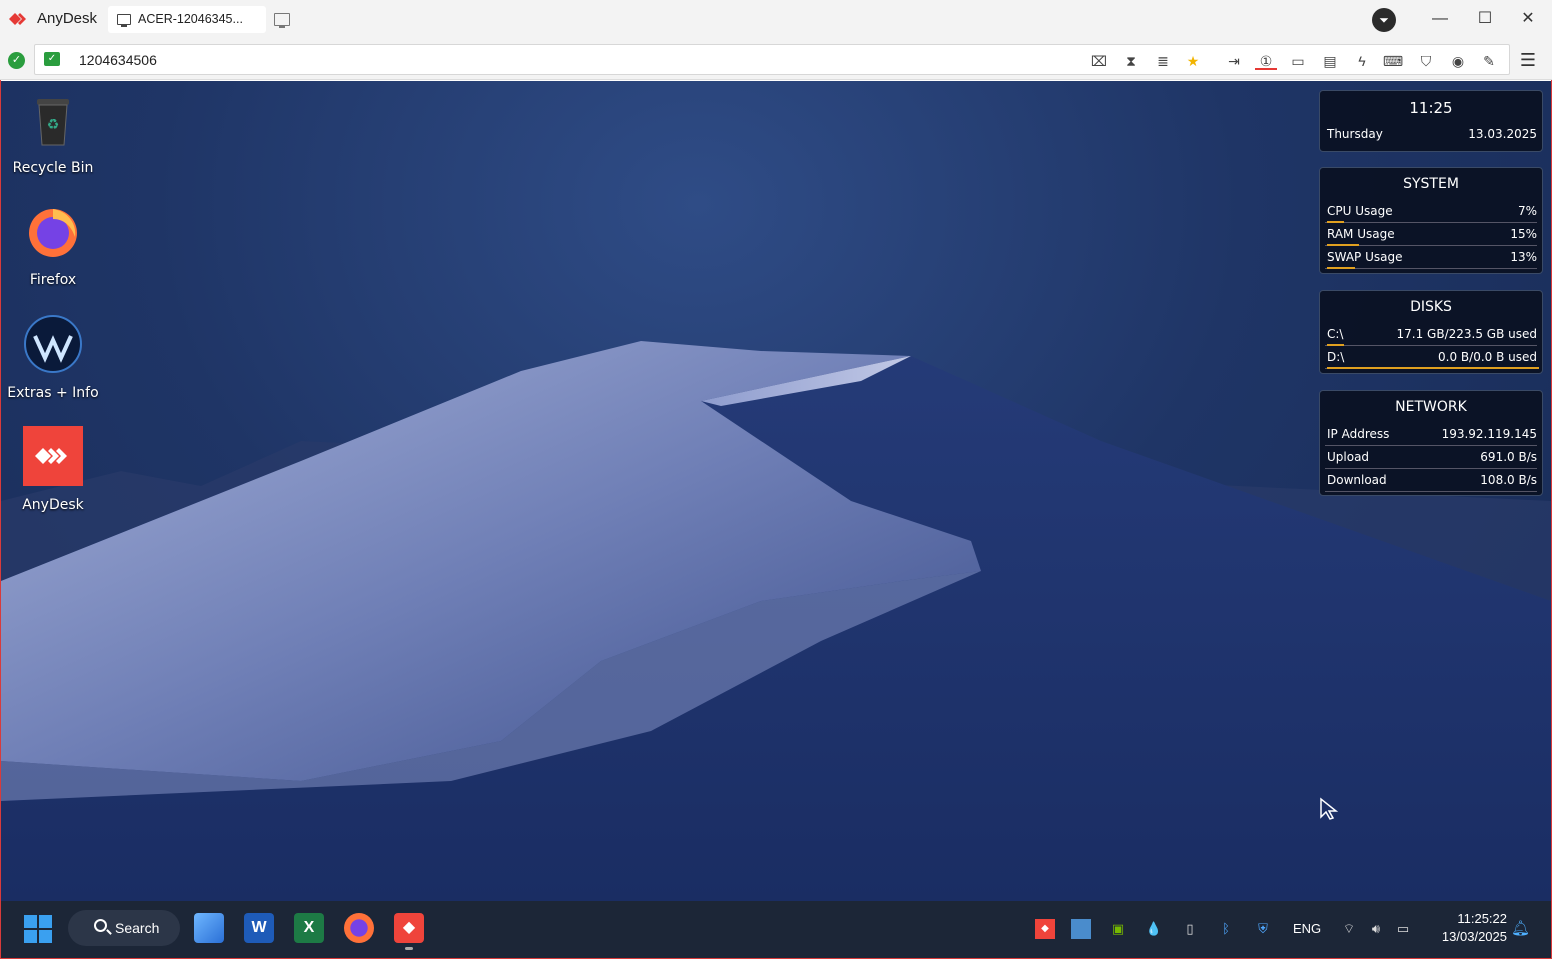 The width and height of the screenshot is (1552, 959). Describe the element at coordinates (1393, 61) in the screenshot. I see `keyboard-icon: ⌨` at that location.